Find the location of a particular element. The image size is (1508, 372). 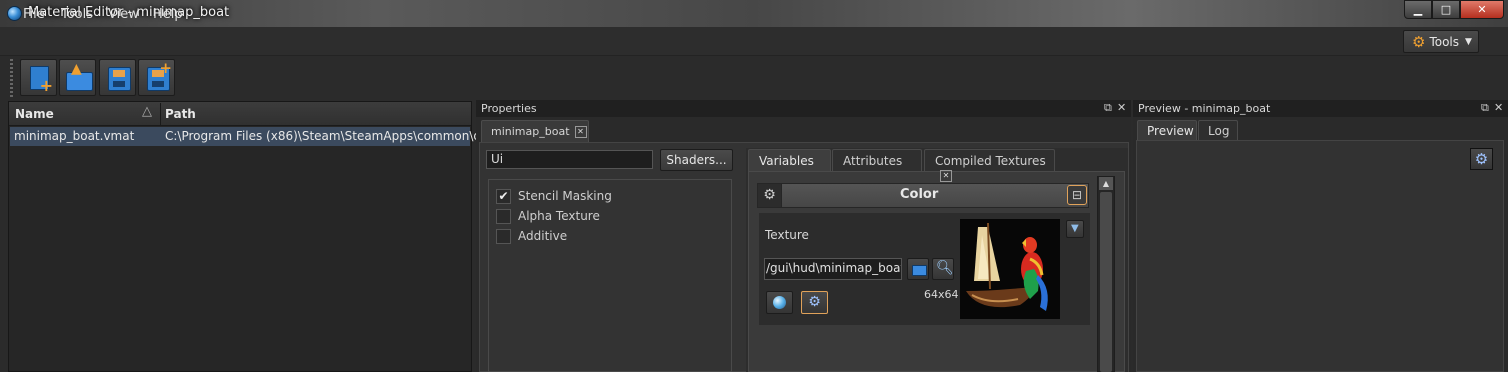

texture-label: Texture is located at coordinates (787, 235).